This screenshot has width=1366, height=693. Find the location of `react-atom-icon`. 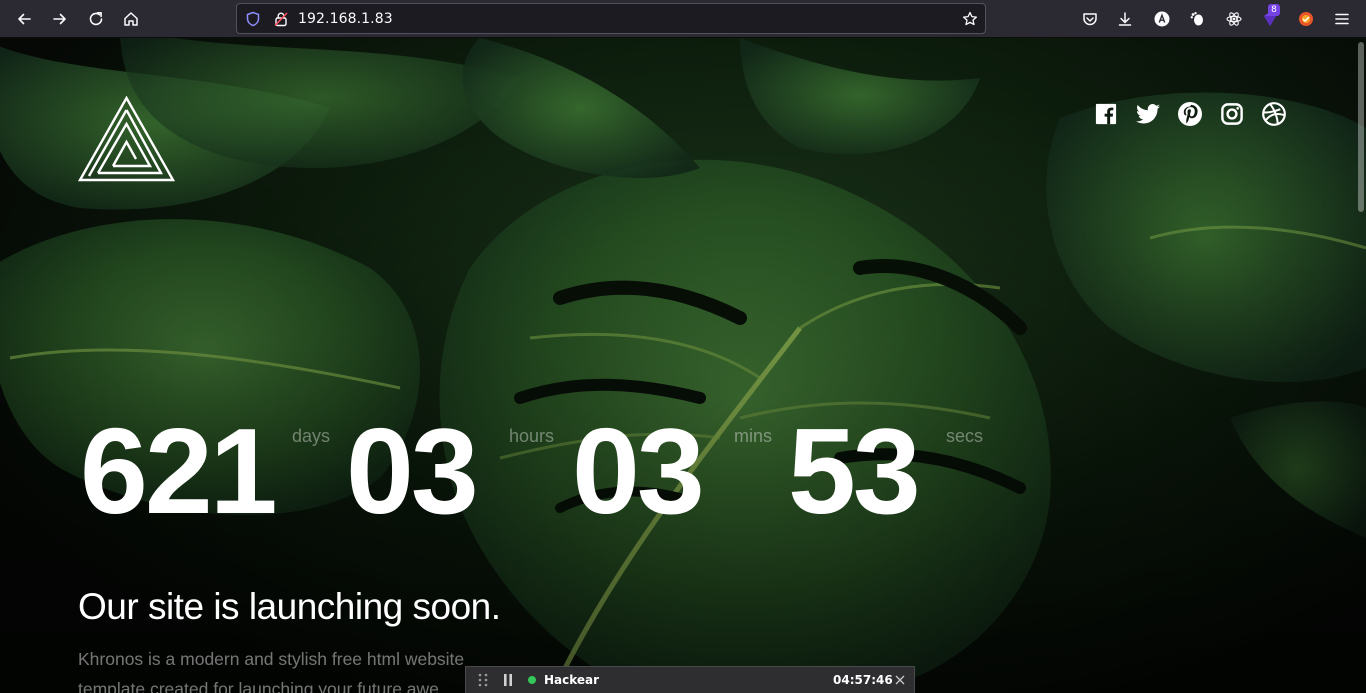

react-atom-icon is located at coordinates (1234, 19).